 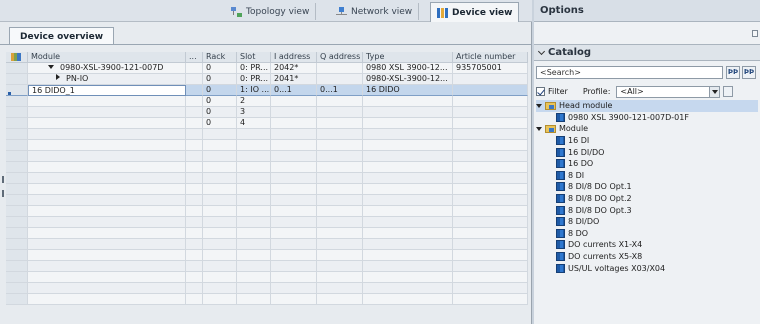 What do you see at coordinates (17, 57) in the screenshot?
I see `header-gutter` at bounding box center [17, 57].